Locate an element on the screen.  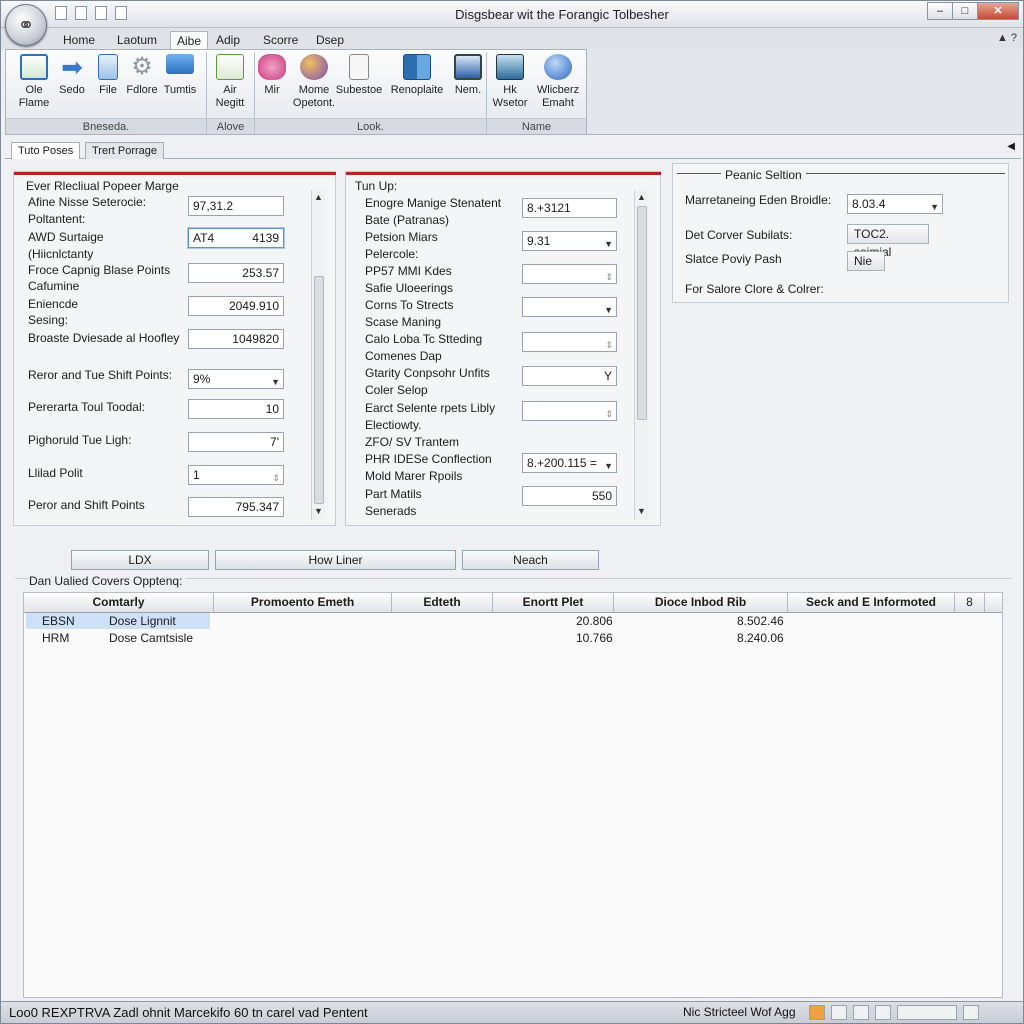
tab-home: Home is located at coordinates (79, 40).